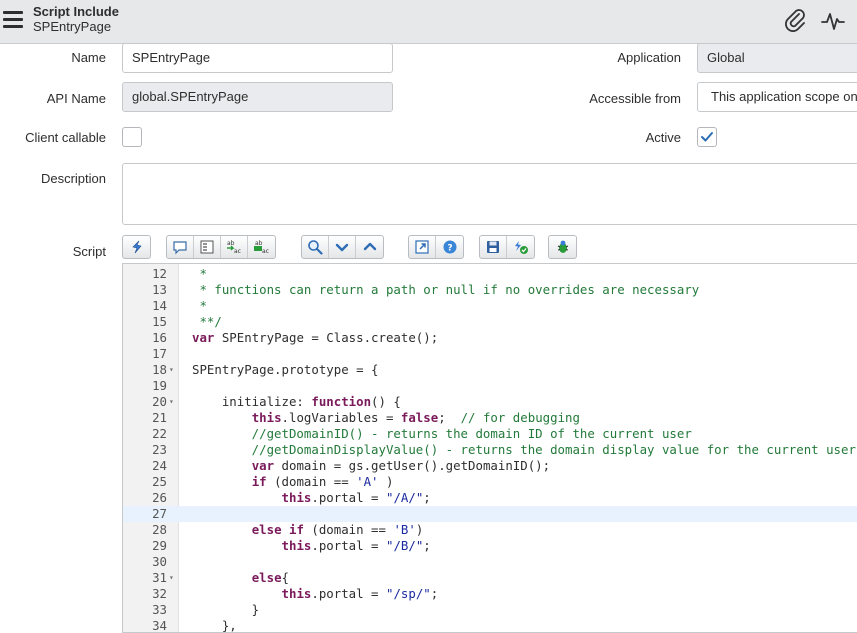  What do you see at coordinates (490, 338) in the screenshot?
I see `code-line: 16 var SPEntryPage = Class.create();` at bounding box center [490, 338].